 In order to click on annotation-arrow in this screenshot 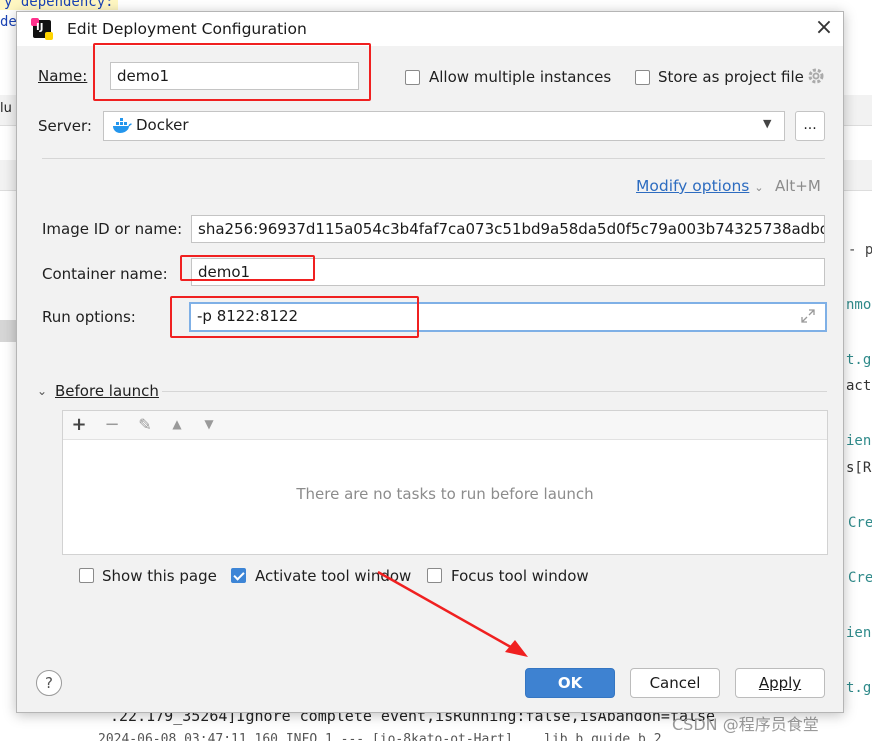, I will do `click(452, 613)`.